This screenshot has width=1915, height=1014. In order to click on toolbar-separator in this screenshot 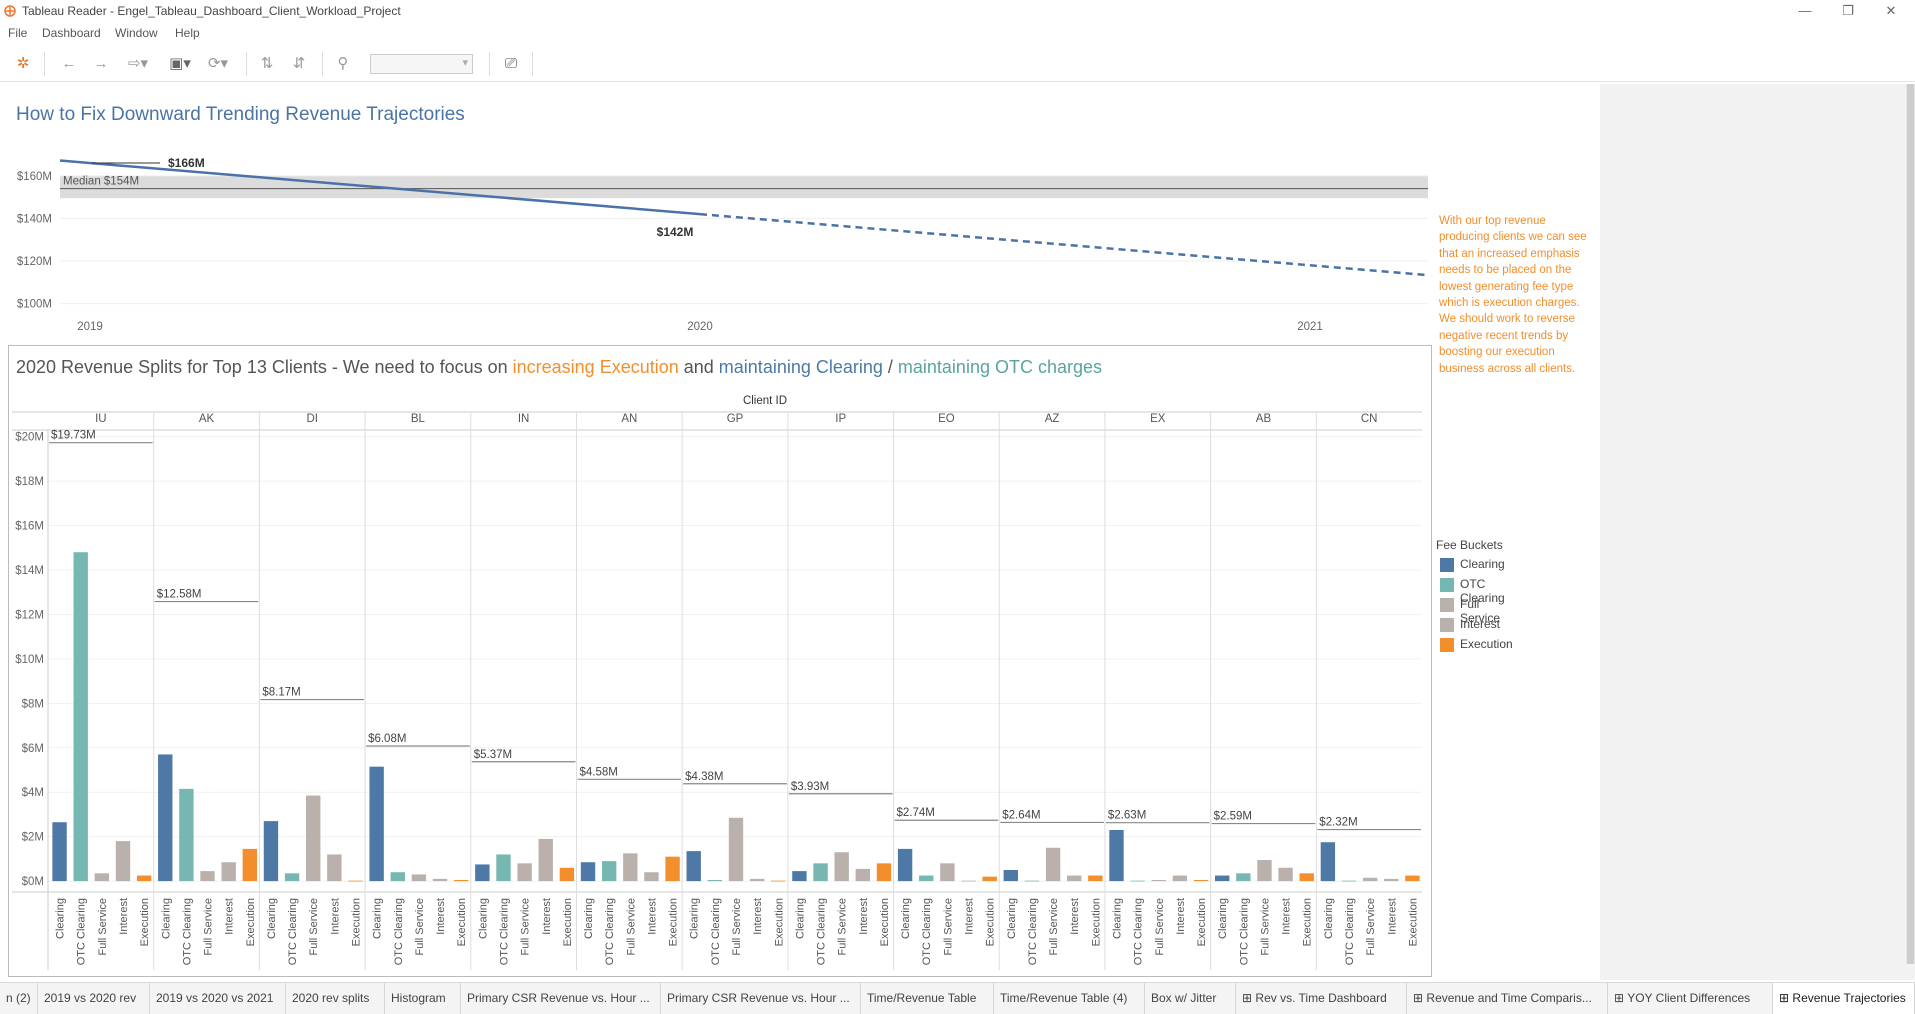, I will do `click(489, 64)`.